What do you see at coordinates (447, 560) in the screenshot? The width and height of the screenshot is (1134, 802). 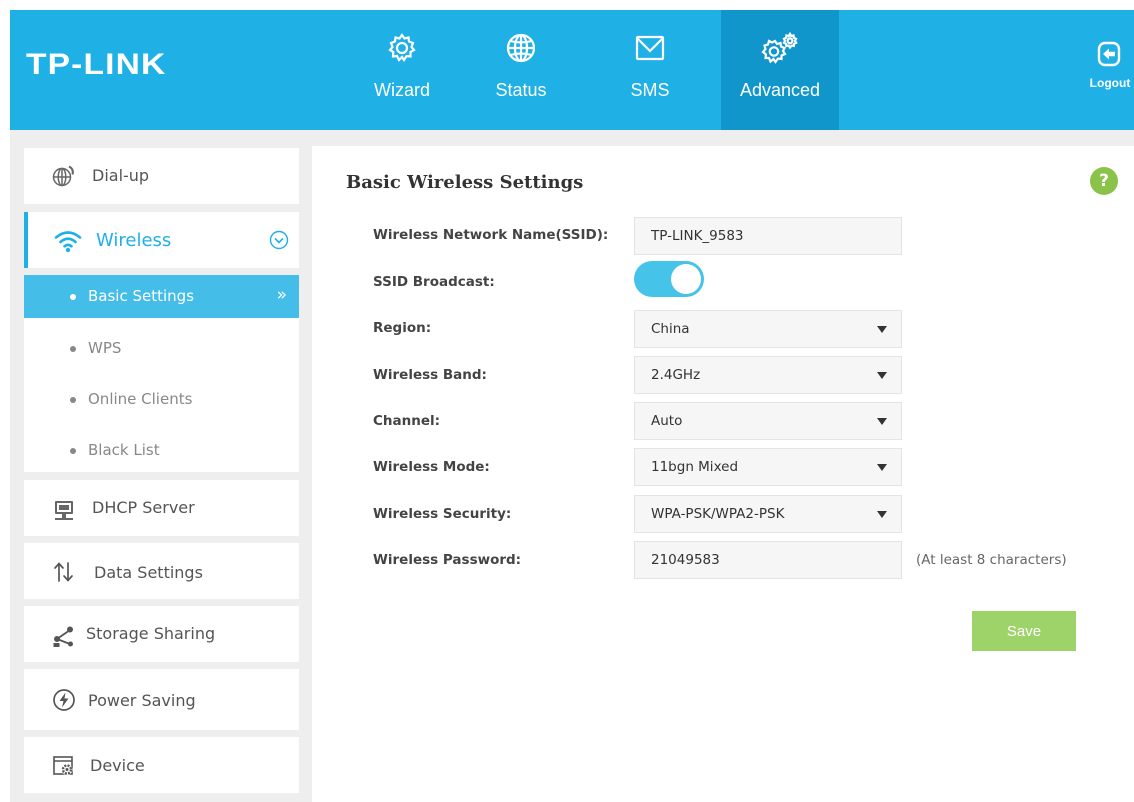 I see `wireless-password-label: Wireless Password:` at bounding box center [447, 560].